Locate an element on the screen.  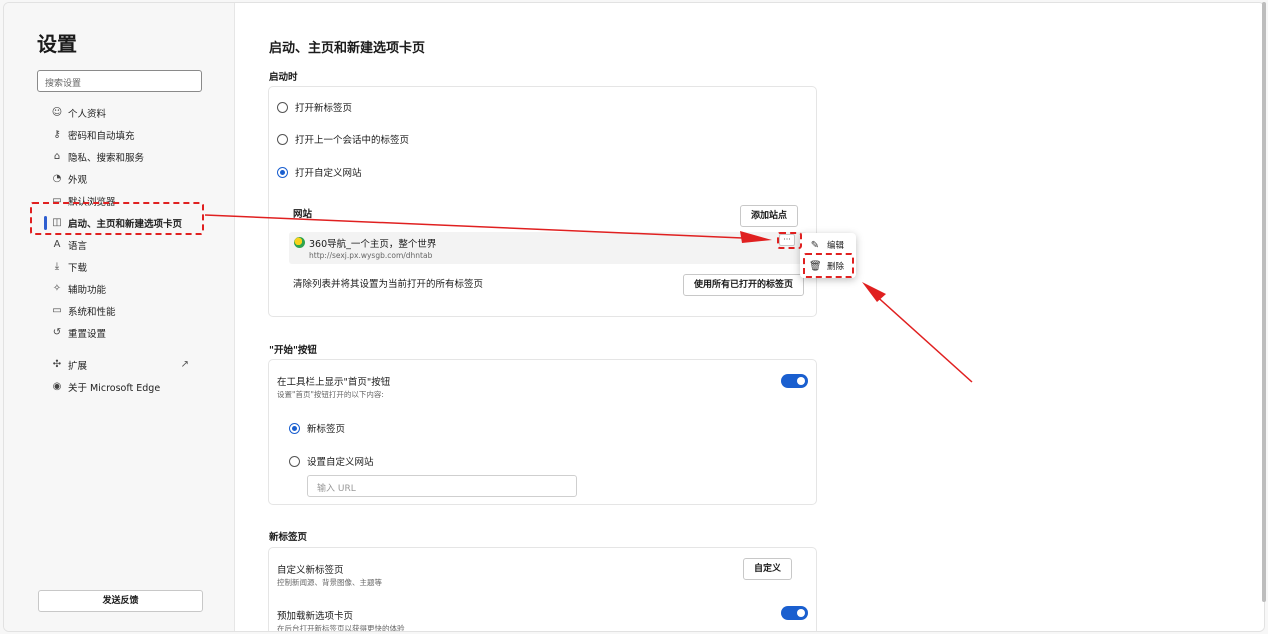
radio-label: 设置自定义网站 is located at coordinates (340, 462).